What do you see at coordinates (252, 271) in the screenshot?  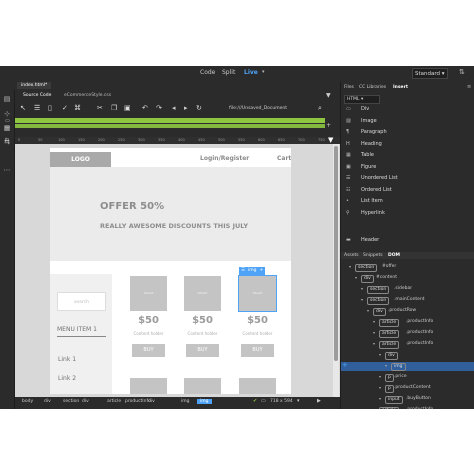 I see `element-hud: ☰ img +` at bounding box center [252, 271].